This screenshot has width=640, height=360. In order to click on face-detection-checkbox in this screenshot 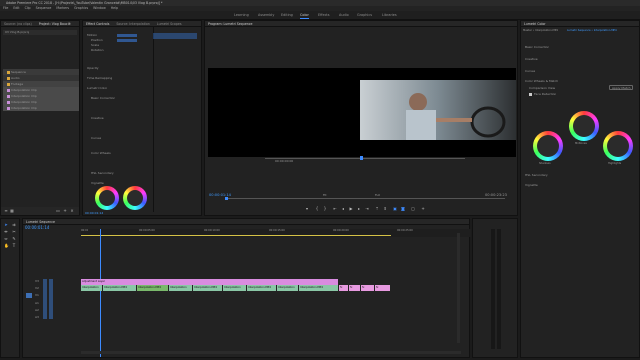, I will do `click(530, 94)`.